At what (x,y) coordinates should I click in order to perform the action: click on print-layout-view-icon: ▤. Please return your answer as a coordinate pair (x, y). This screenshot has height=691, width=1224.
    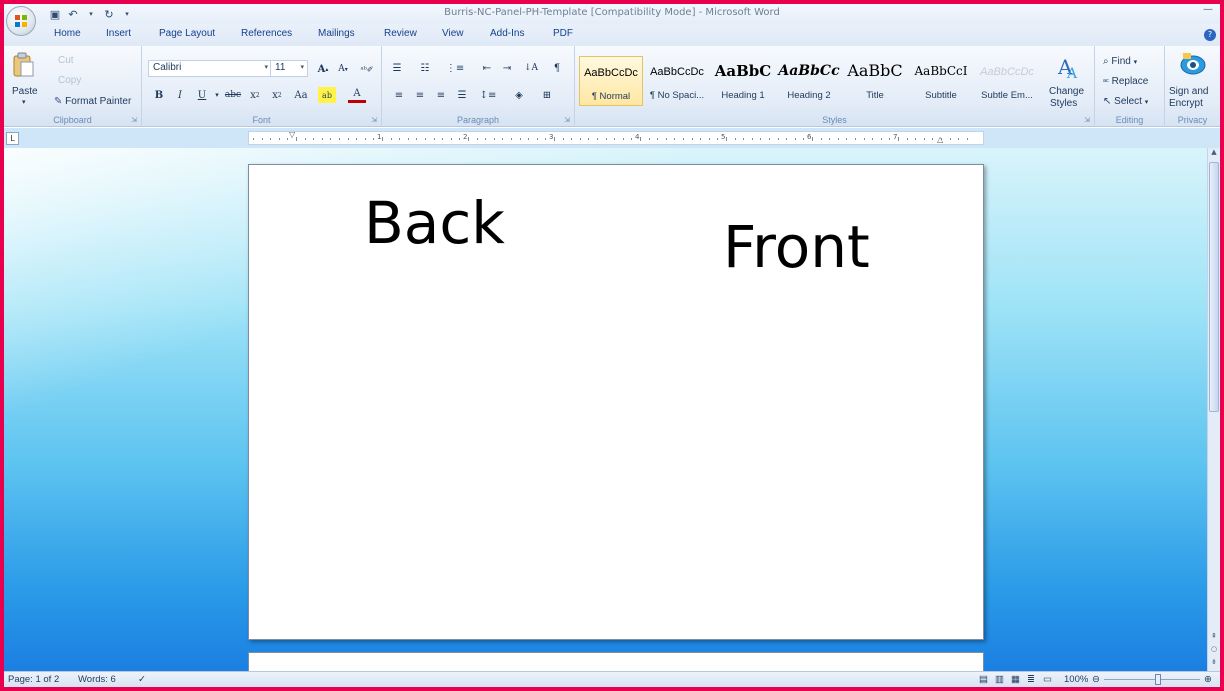
    Looking at the image, I should click on (983, 679).